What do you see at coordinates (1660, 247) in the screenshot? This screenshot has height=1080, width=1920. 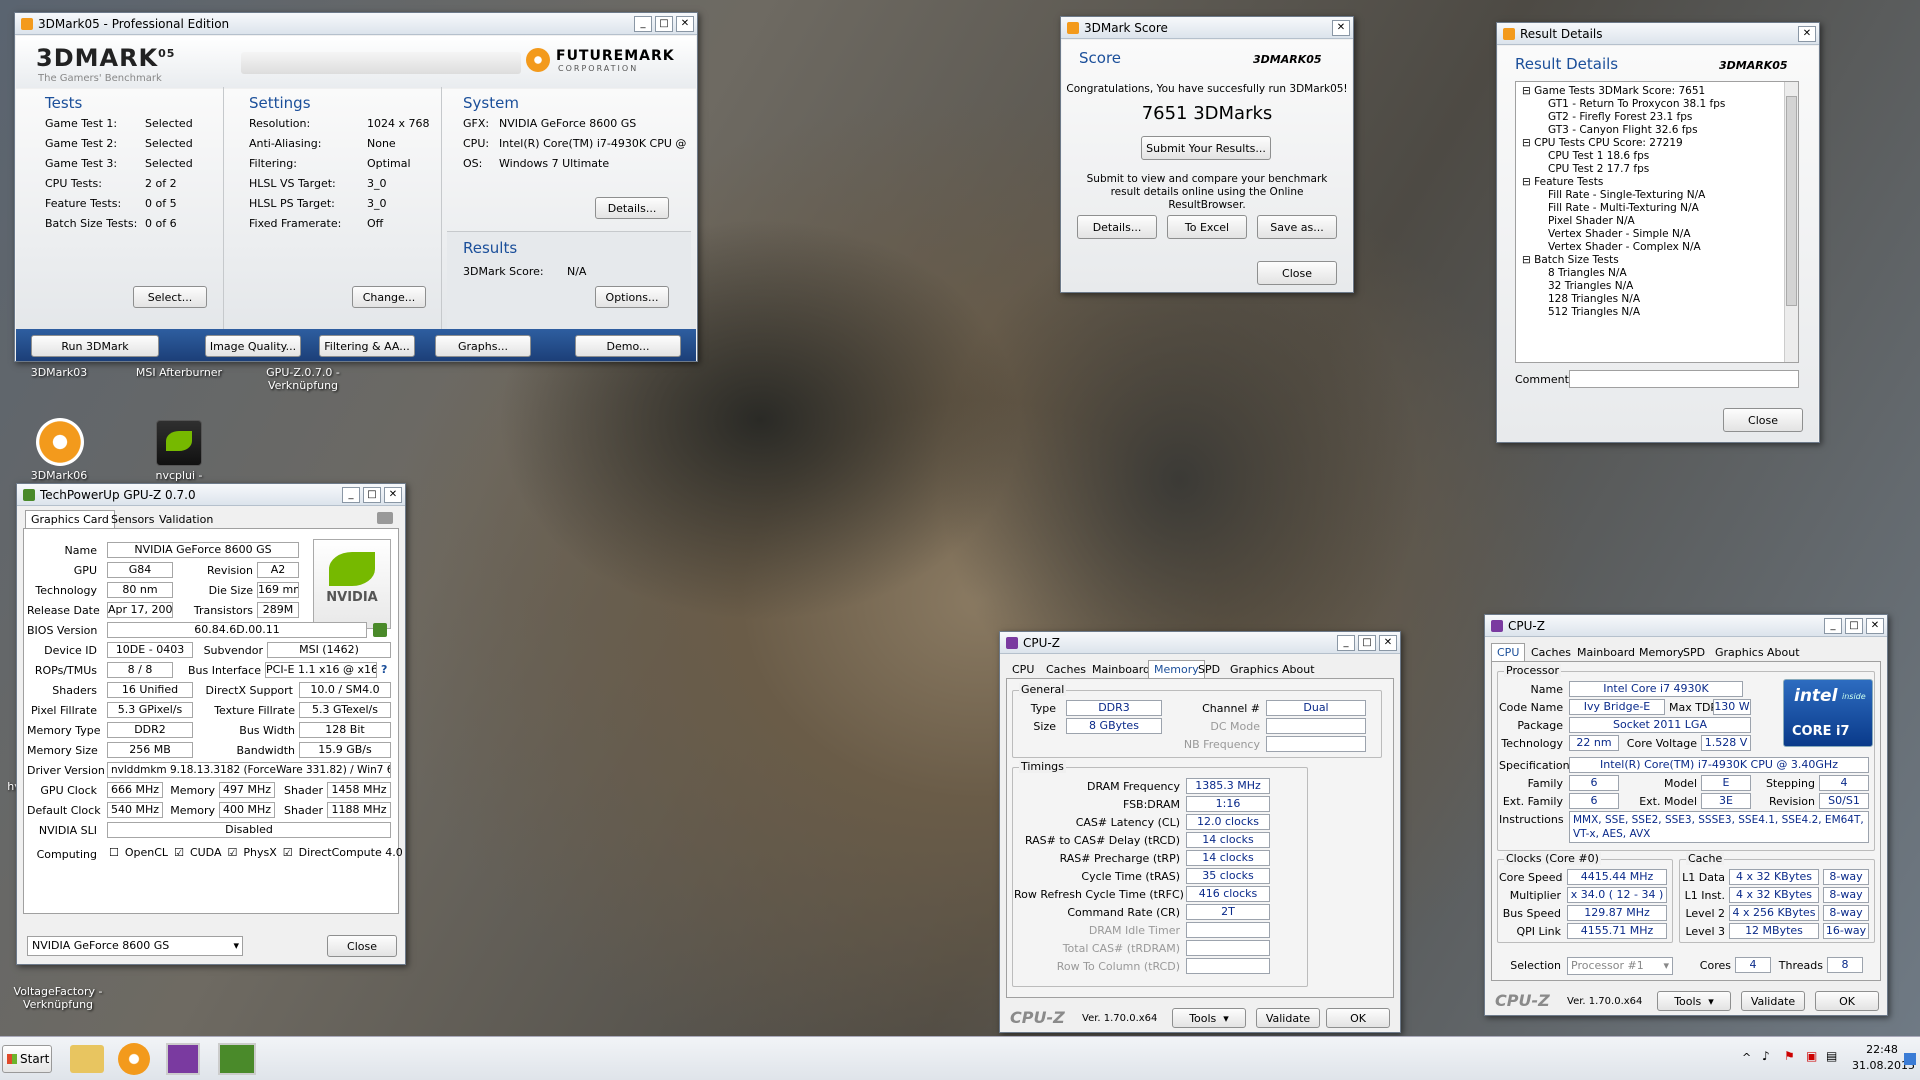 I see `tree-item: Vertex Shader - Complex N/A` at bounding box center [1660, 247].